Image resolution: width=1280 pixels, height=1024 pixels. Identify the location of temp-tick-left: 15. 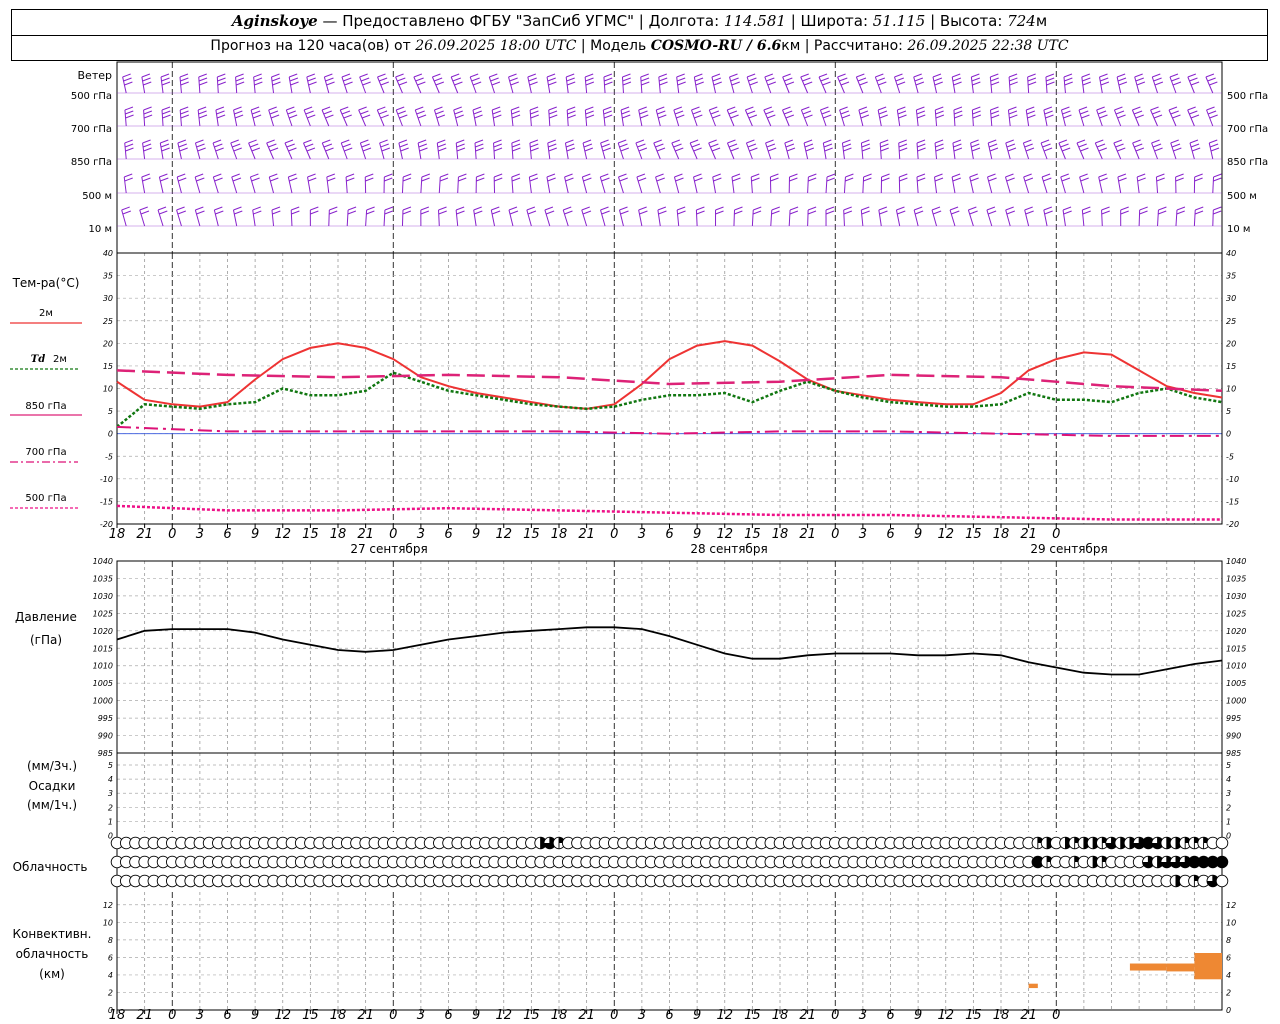
(108, 366).